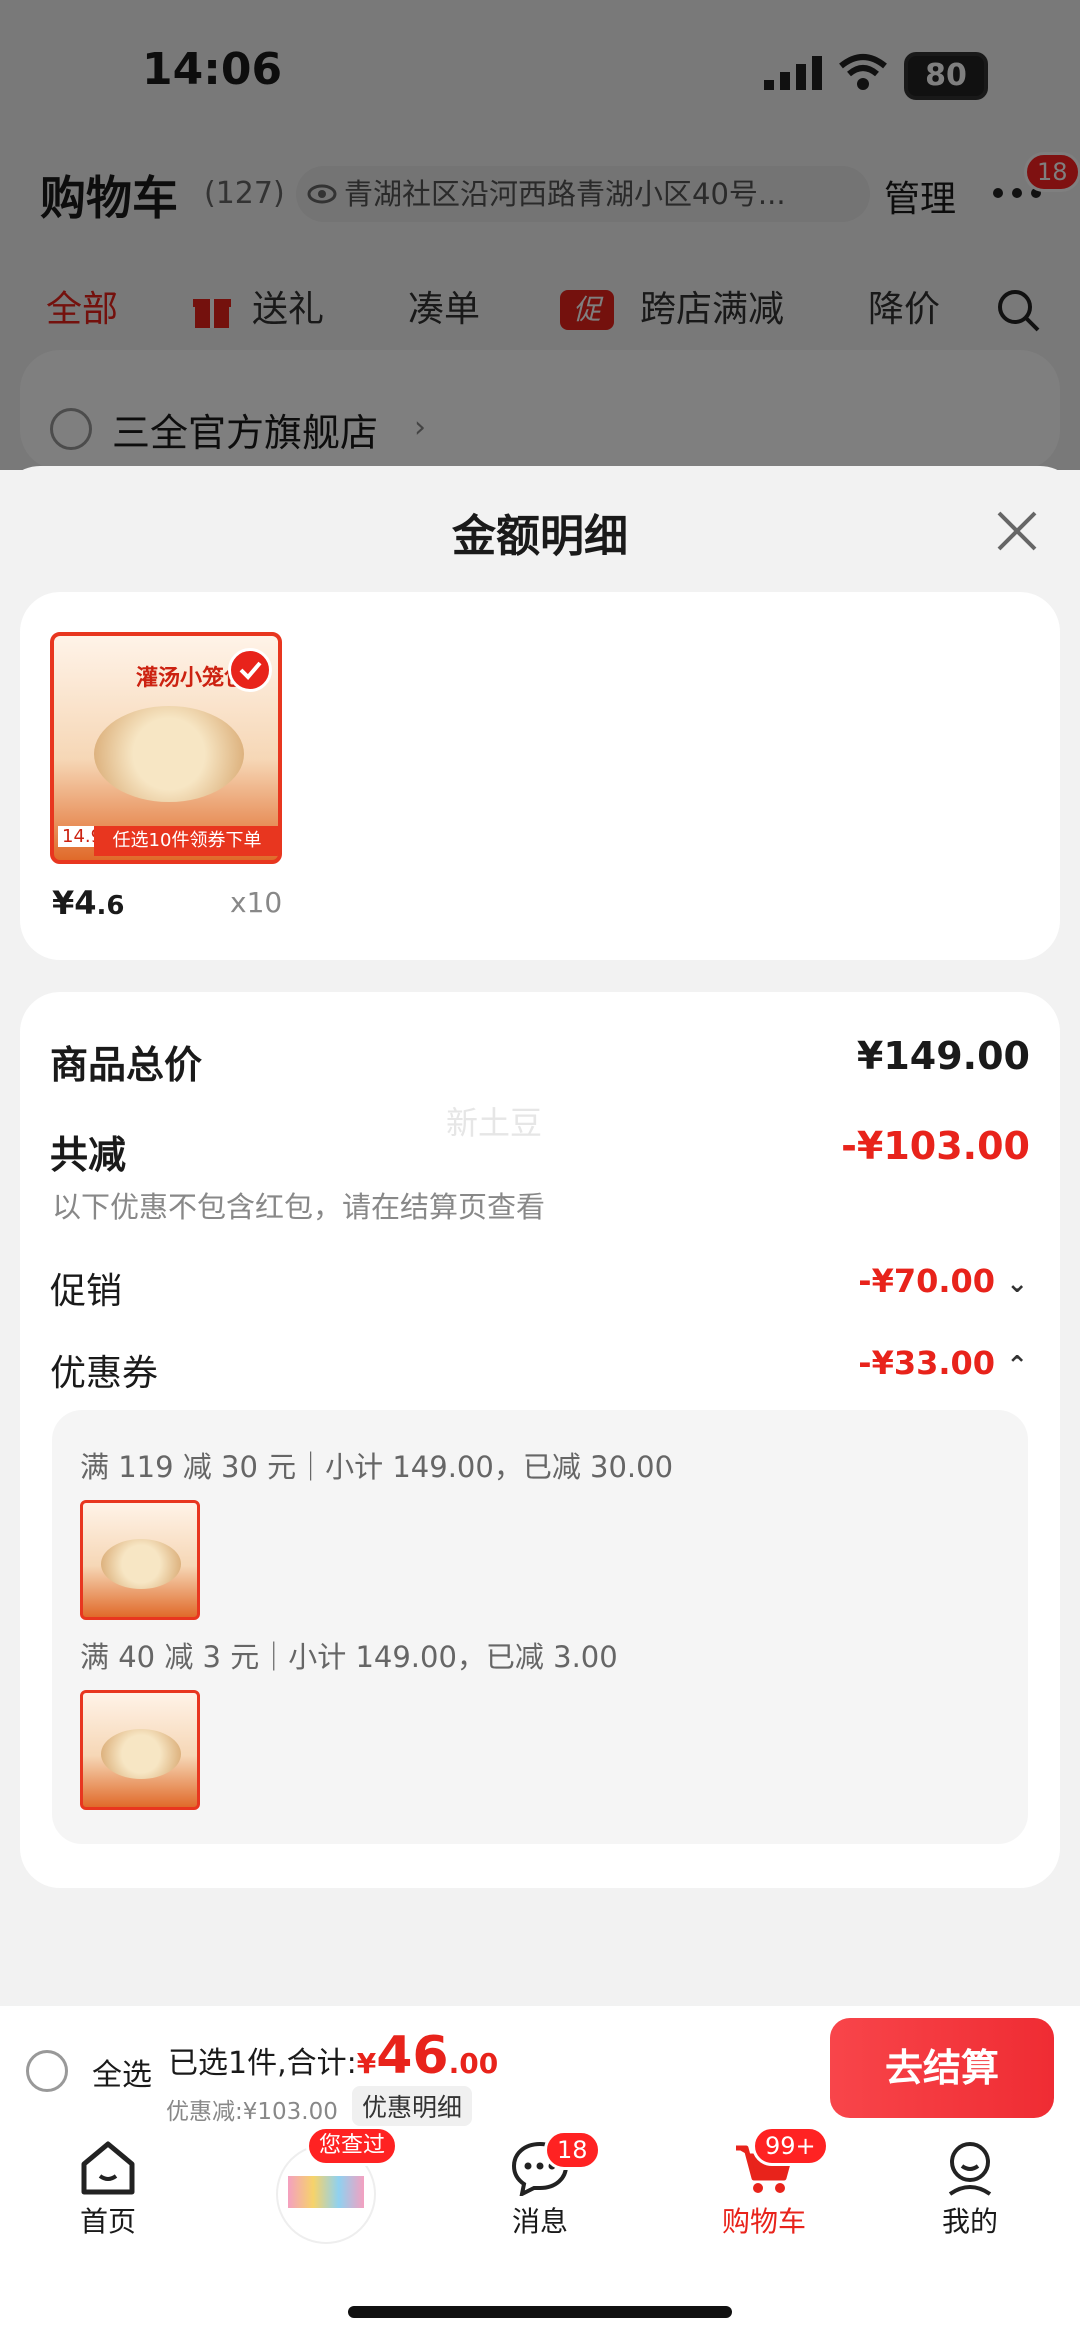 The height and width of the screenshot is (2340, 1080). I want to click on viewed-badge: 您查过, so click(352, 2146).